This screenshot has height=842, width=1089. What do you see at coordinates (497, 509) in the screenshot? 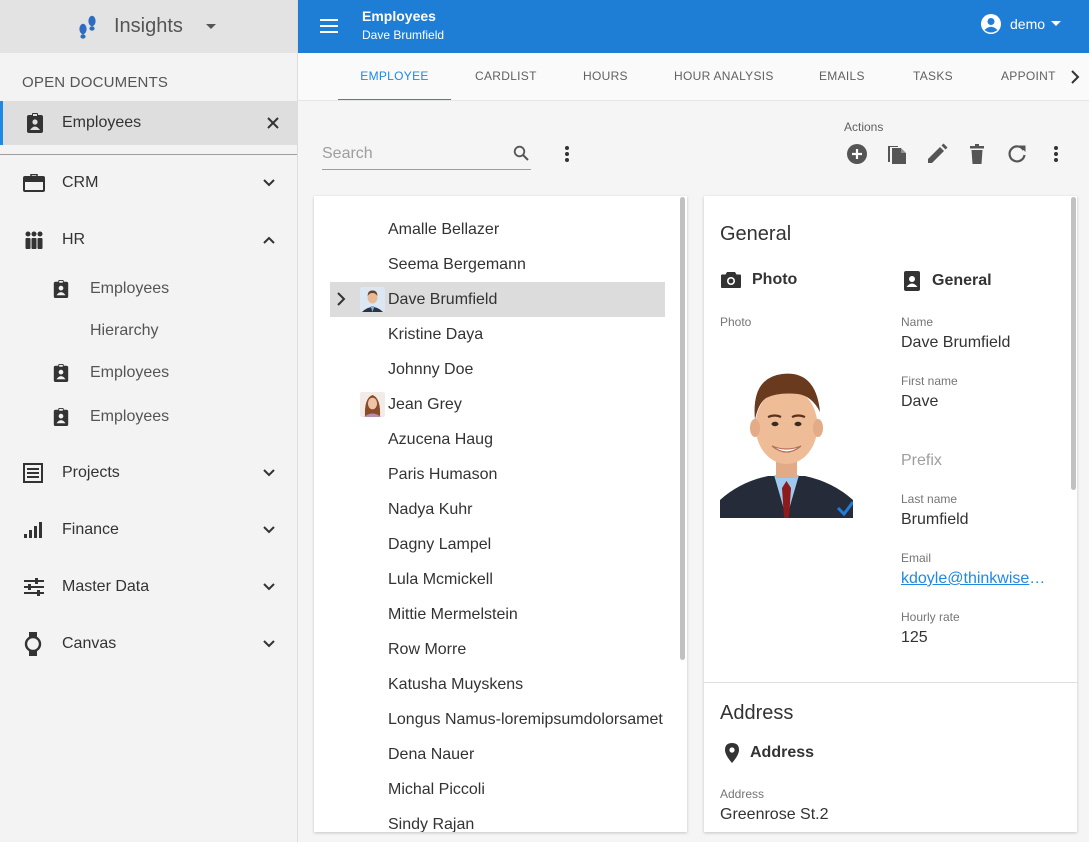
I see `list-item: Nadya Kuhr` at bounding box center [497, 509].